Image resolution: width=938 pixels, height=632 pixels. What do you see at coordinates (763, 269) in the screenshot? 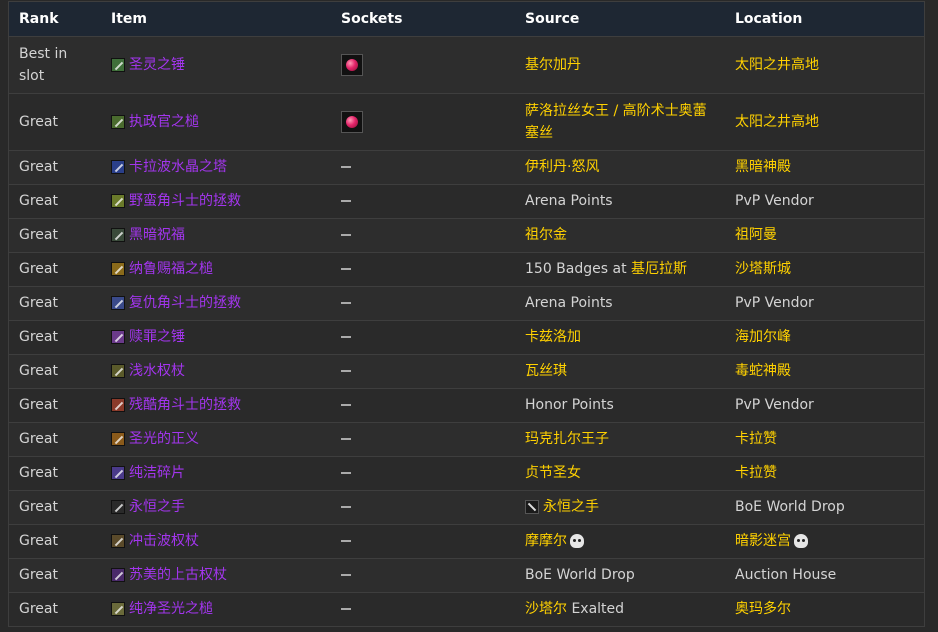
I see `location-text: 沙塔斯城` at bounding box center [763, 269].